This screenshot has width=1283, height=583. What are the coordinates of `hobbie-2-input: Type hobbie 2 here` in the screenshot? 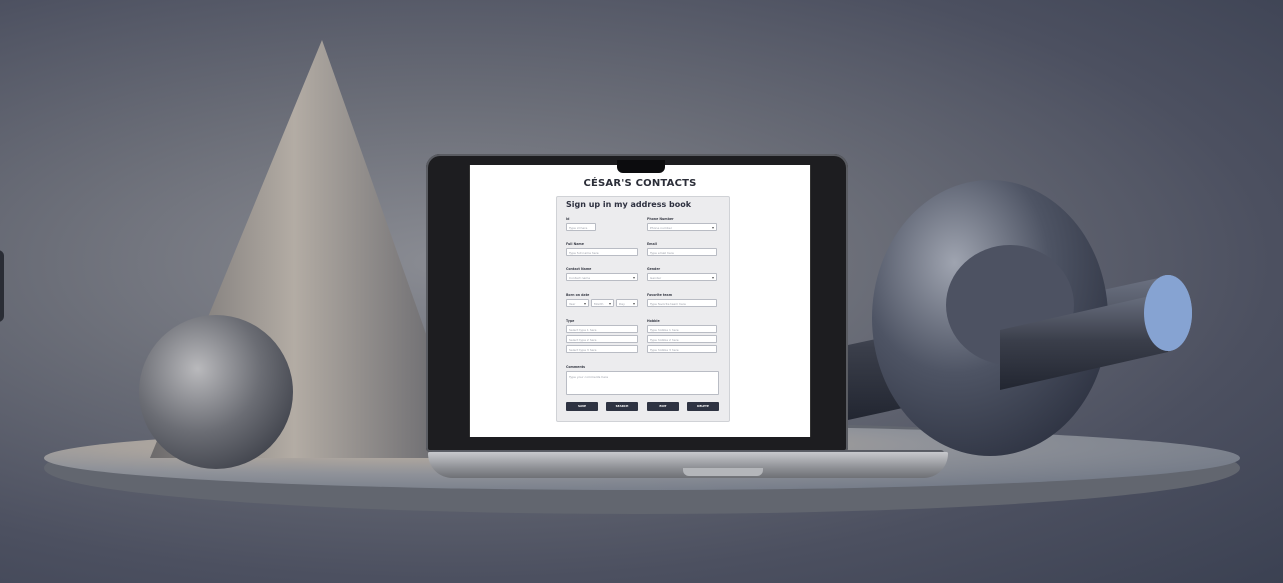 It's located at (682, 339).